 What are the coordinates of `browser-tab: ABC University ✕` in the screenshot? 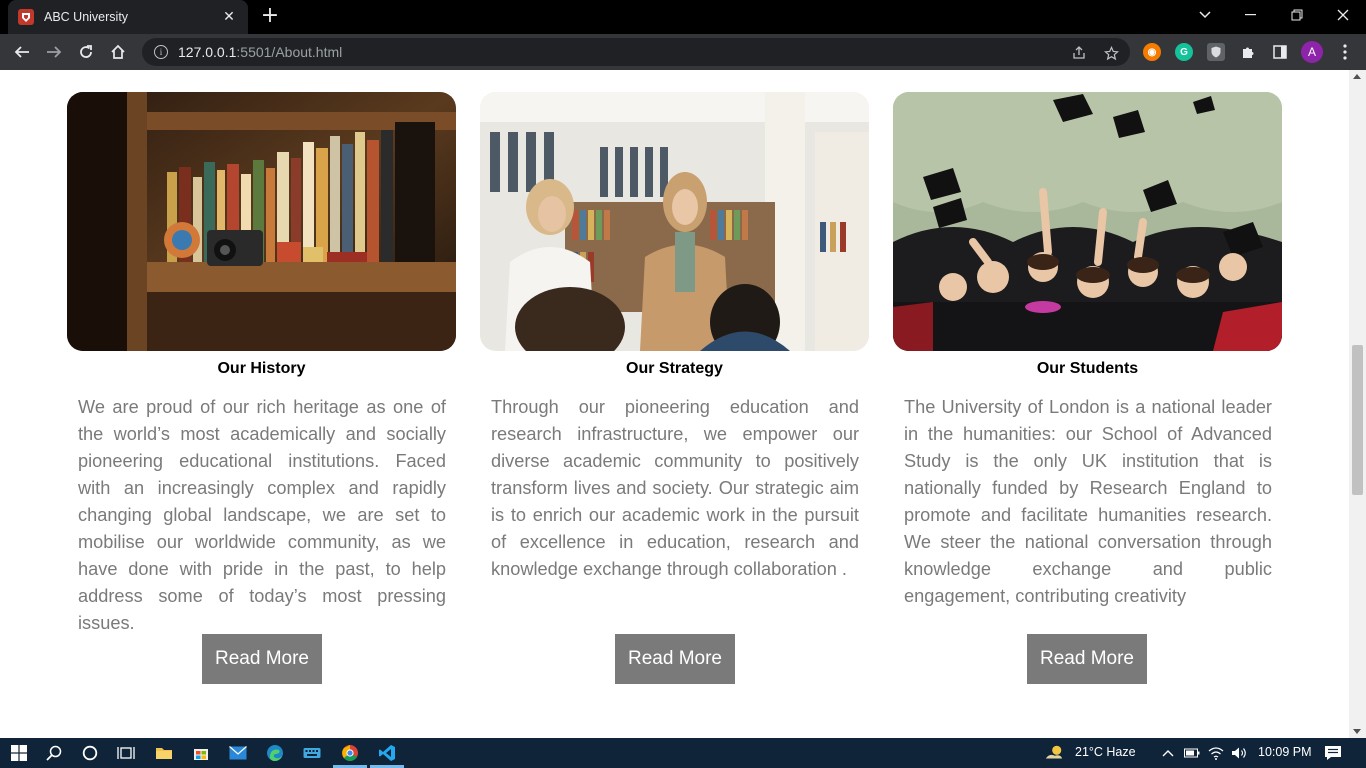 It's located at (128, 17).